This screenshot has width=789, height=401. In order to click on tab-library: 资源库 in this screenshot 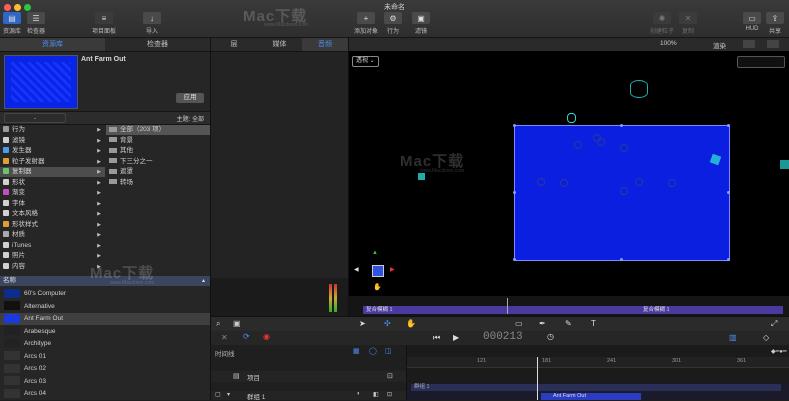, I will do `click(52, 44)`.